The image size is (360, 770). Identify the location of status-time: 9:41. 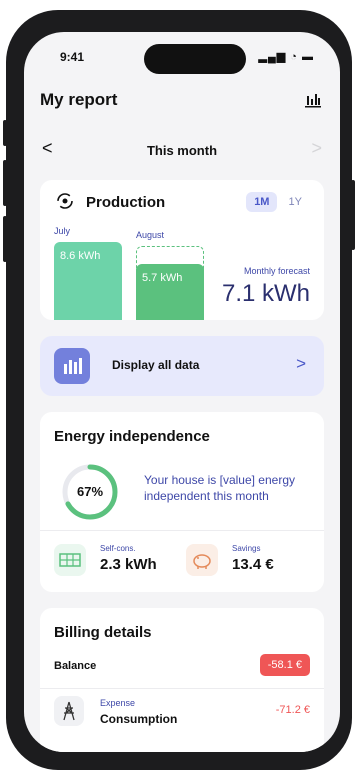
(72, 57).